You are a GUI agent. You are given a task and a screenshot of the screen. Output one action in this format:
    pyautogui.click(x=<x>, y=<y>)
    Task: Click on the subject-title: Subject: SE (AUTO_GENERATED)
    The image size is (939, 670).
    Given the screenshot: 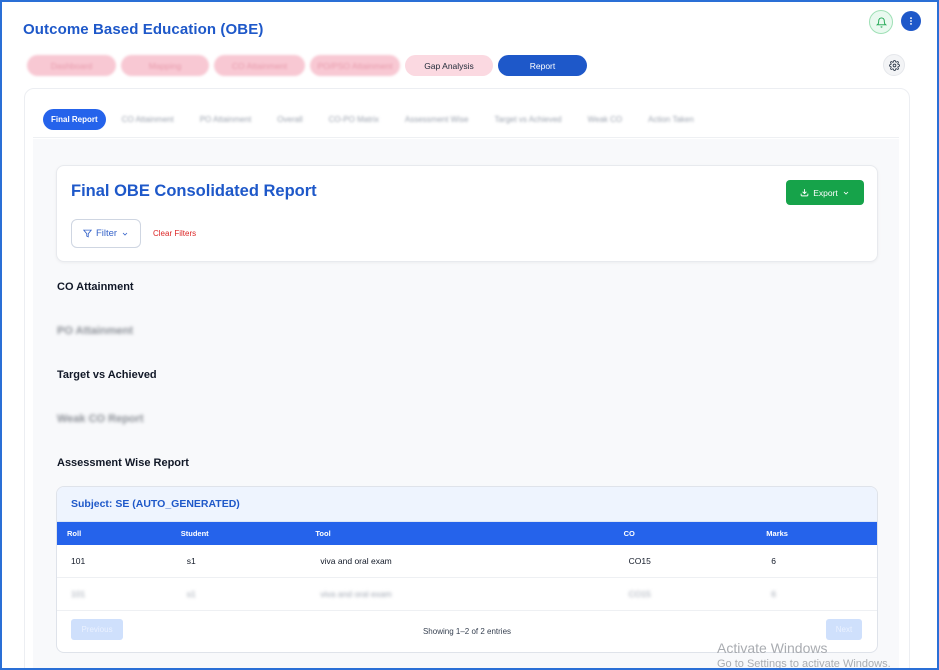 What is the action you would take?
    pyautogui.click(x=467, y=504)
    